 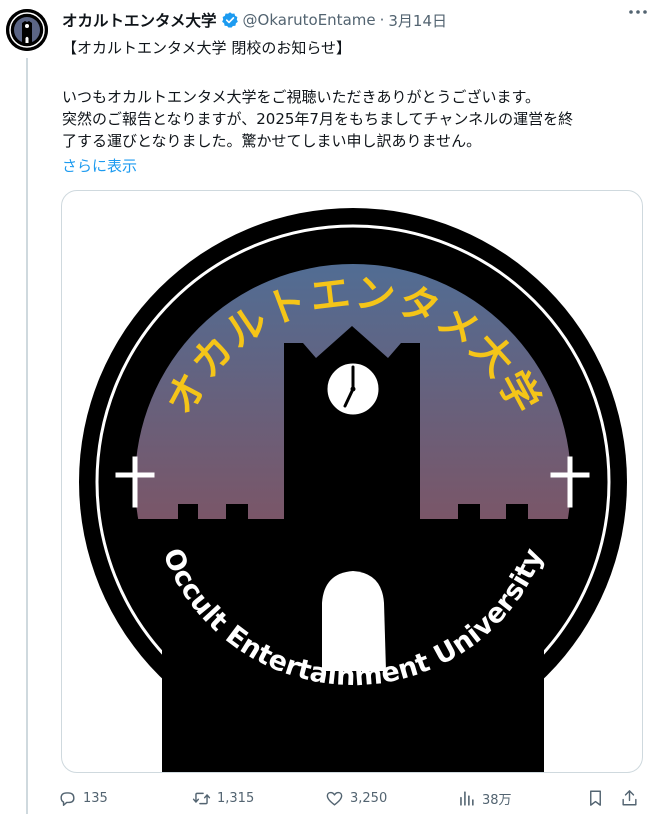 What do you see at coordinates (139, 20) in the screenshot?
I see `author-name: オカルトエンタメ大学` at bounding box center [139, 20].